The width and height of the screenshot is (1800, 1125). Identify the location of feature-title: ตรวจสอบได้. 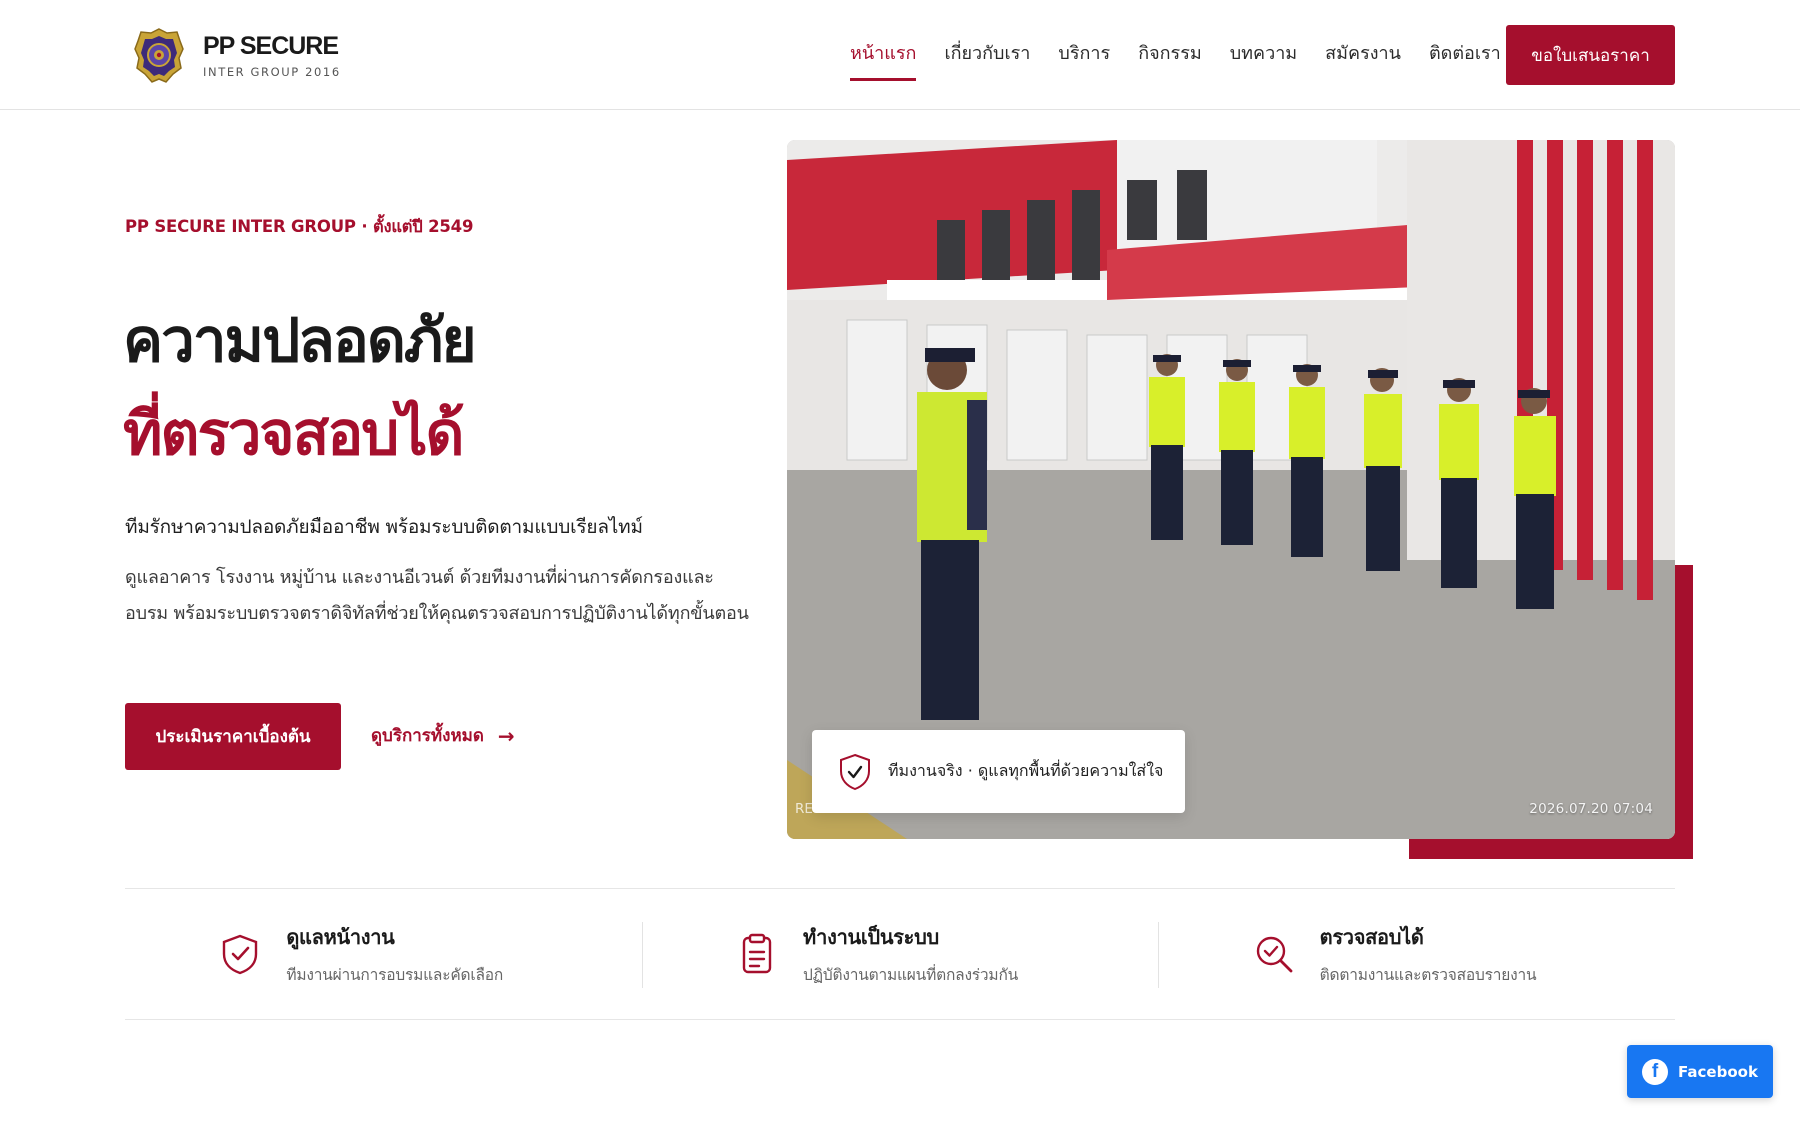
(1371, 937).